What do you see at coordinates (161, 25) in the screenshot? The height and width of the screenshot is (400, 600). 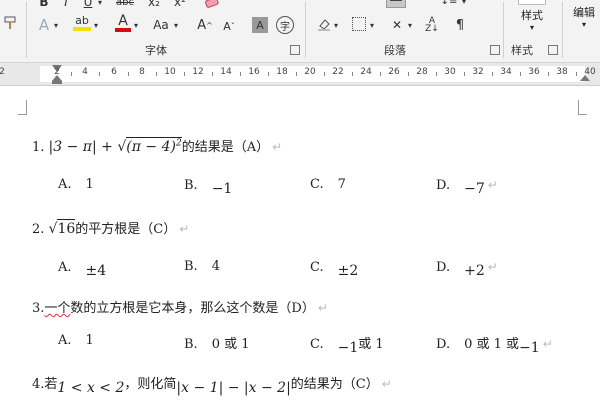 I see `change-case-button: Aa` at bounding box center [161, 25].